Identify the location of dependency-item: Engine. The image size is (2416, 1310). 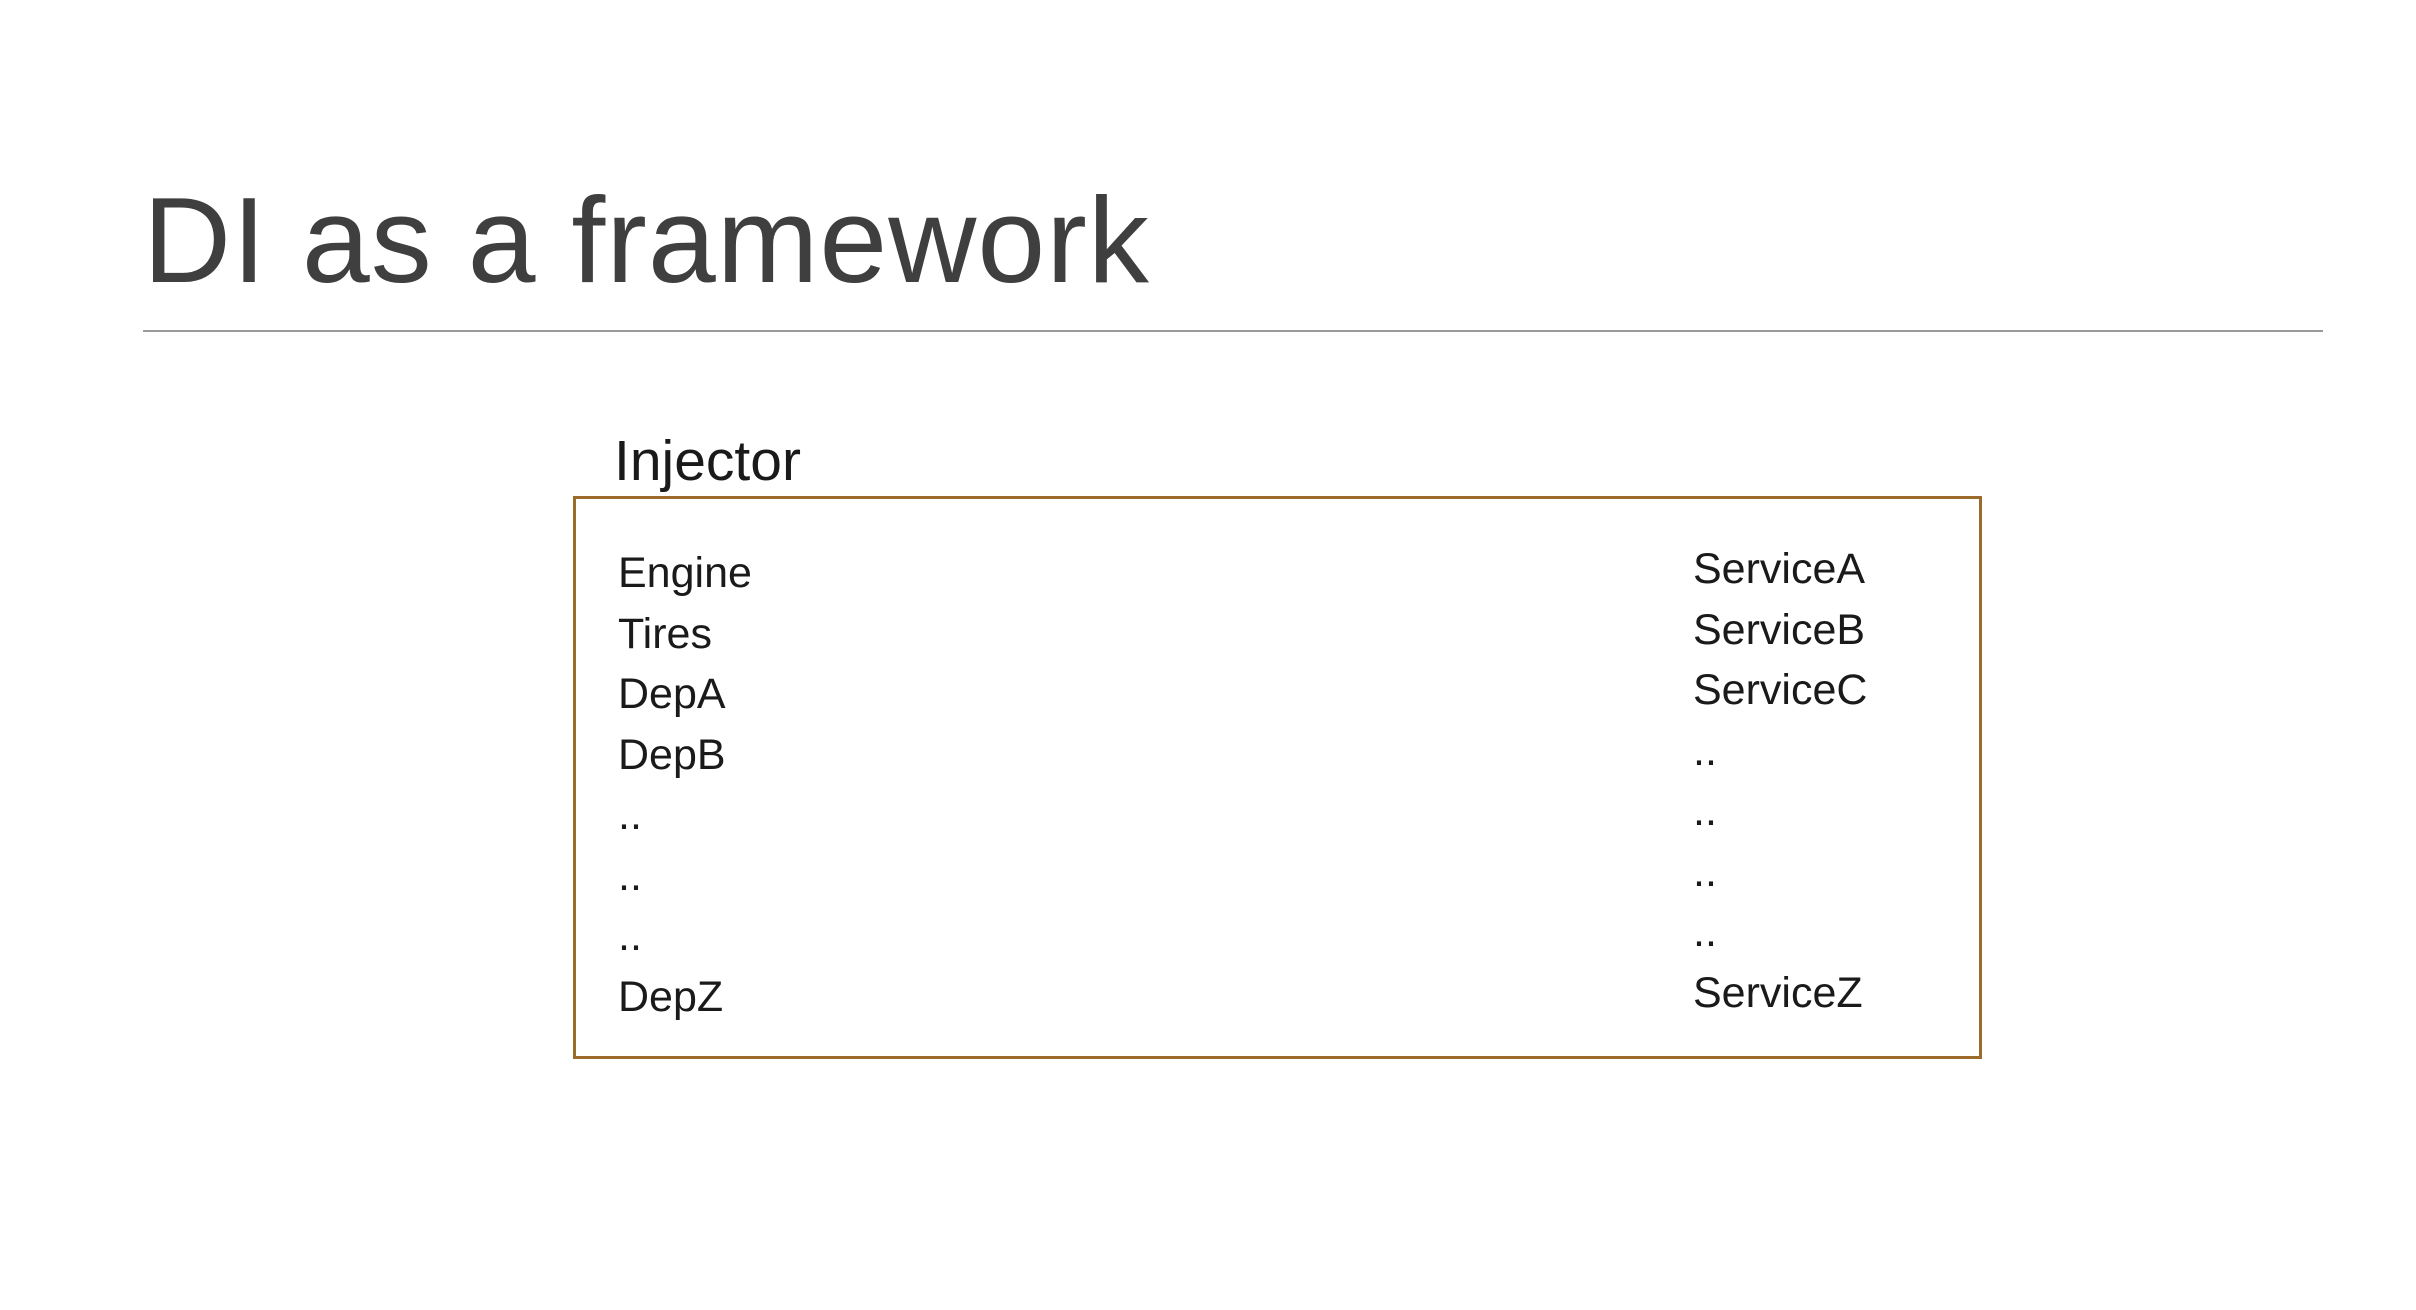
(685, 573).